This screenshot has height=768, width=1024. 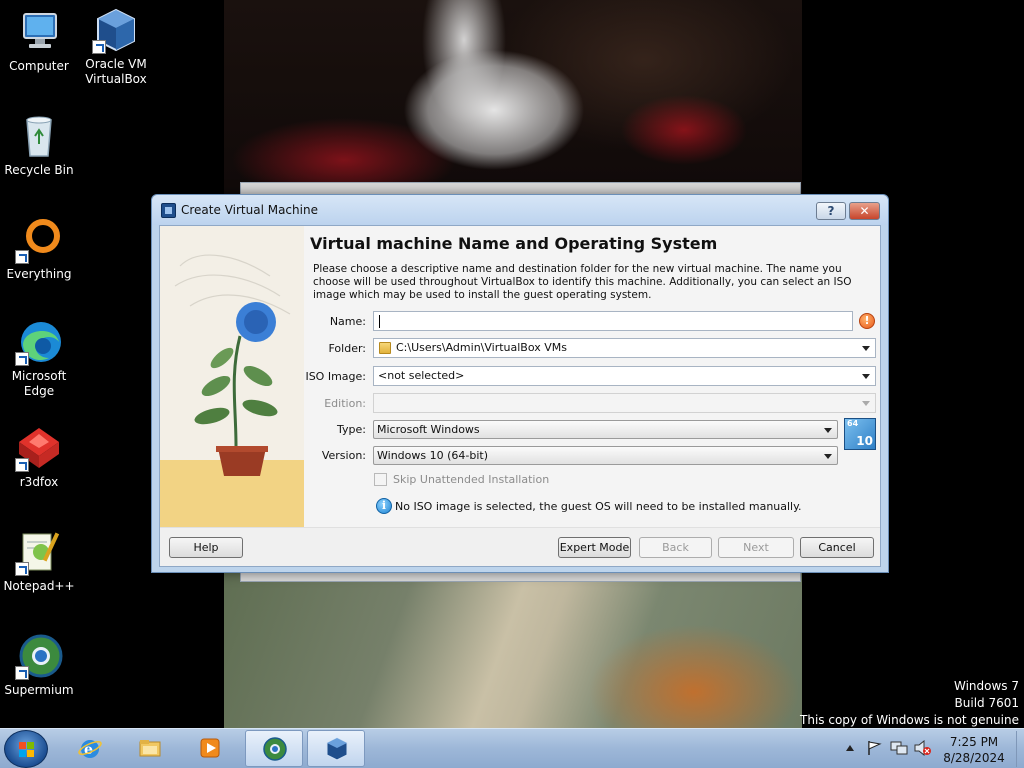 I want to click on internet-explorer-icon: e, so click(x=90, y=749).